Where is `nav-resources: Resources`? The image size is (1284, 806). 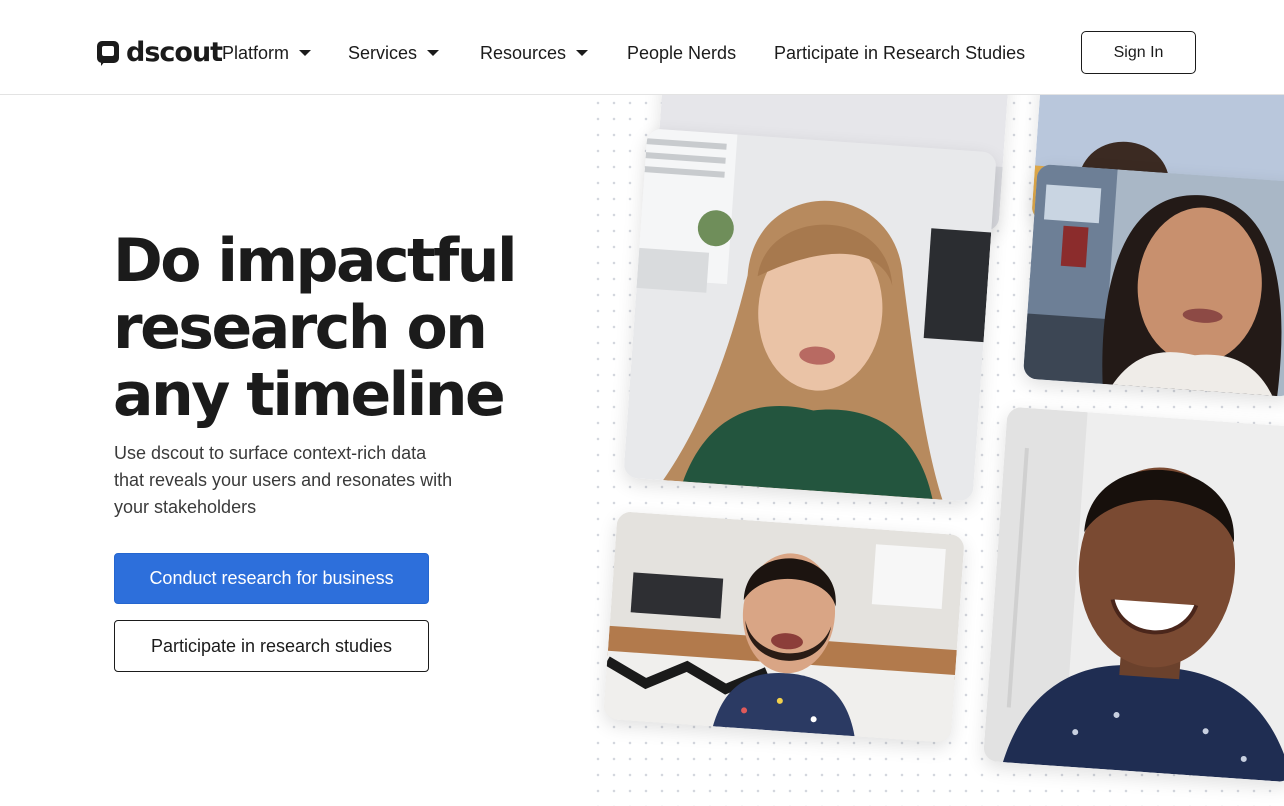 nav-resources: Resources is located at coordinates (534, 53).